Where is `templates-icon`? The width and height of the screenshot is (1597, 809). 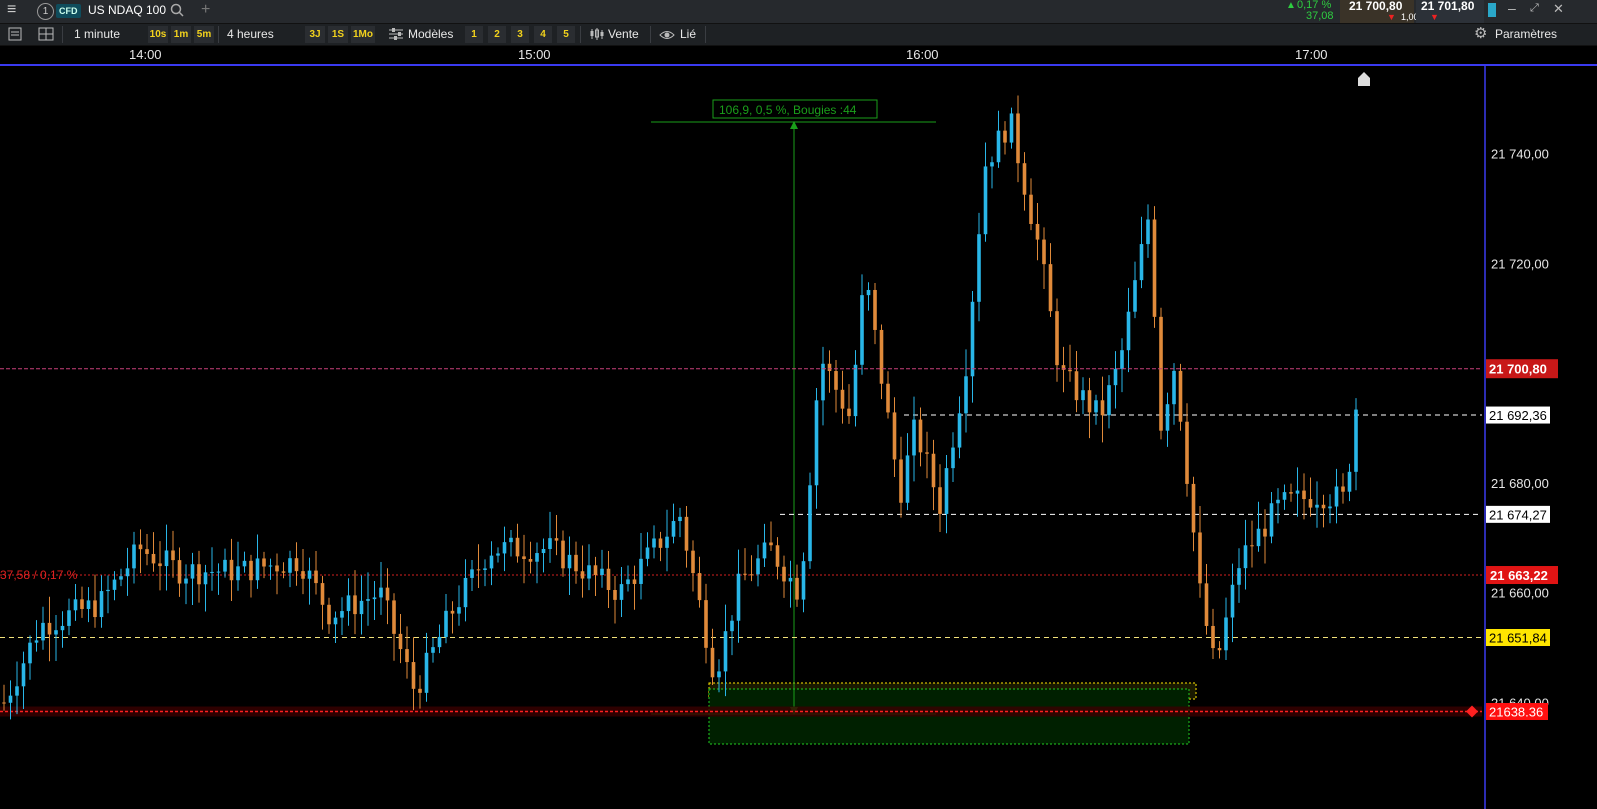 templates-icon is located at coordinates (396, 36).